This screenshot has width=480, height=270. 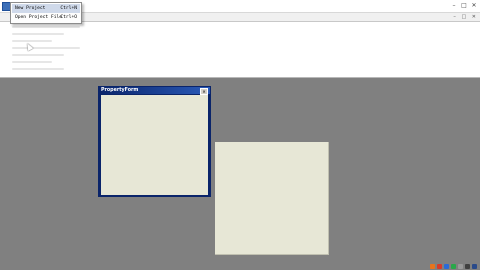 I want to click on green-tray-icon, so click(x=453, y=266).